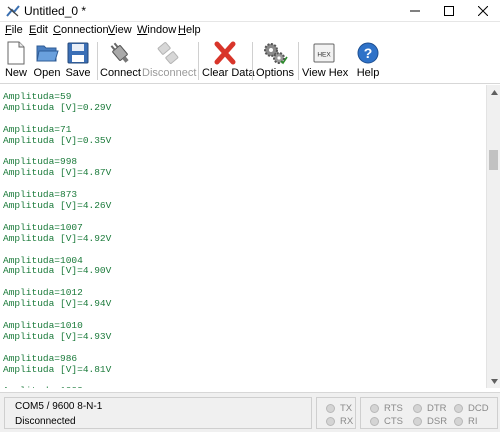 The width and height of the screenshot is (500, 432). Describe the element at coordinates (368, 73) in the screenshot. I see `help-label: Help` at that location.